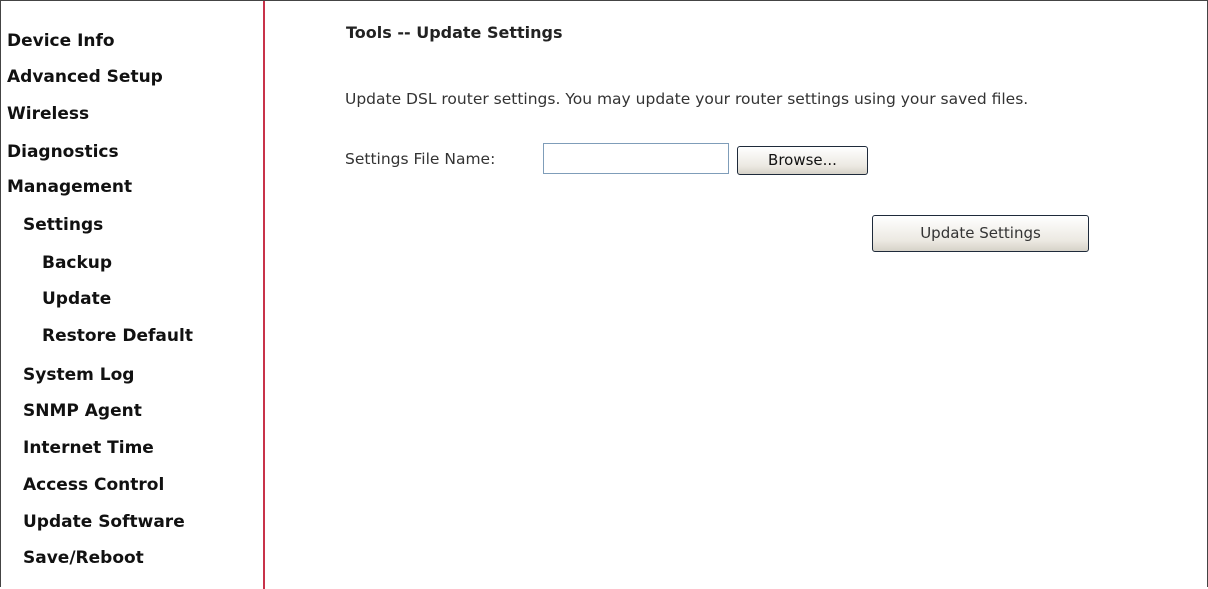 The height and width of the screenshot is (589, 1208). Describe the element at coordinates (88, 448) in the screenshot. I see `sidebar-item-internet-time: Internet Time` at that location.